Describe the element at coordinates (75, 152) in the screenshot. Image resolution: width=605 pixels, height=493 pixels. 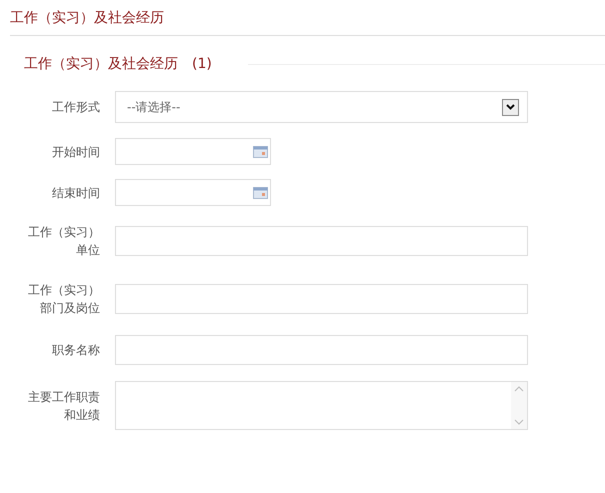
I see `field-label: 开始时间` at that location.